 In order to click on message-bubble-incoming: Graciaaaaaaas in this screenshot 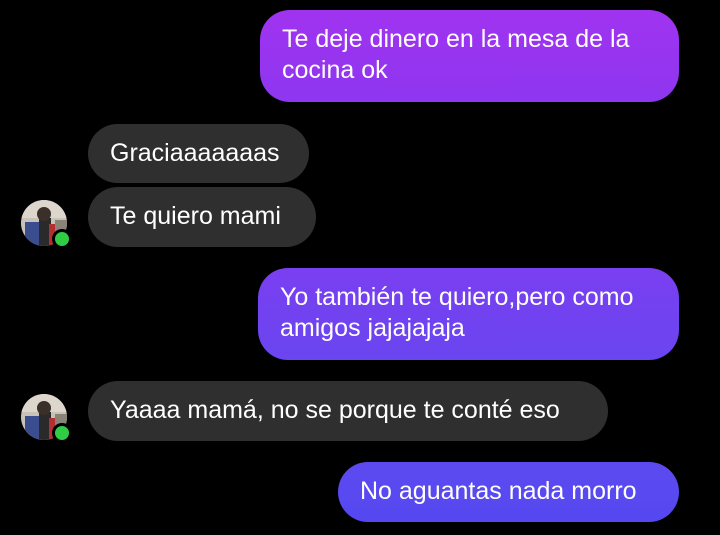, I will do `click(198, 153)`.